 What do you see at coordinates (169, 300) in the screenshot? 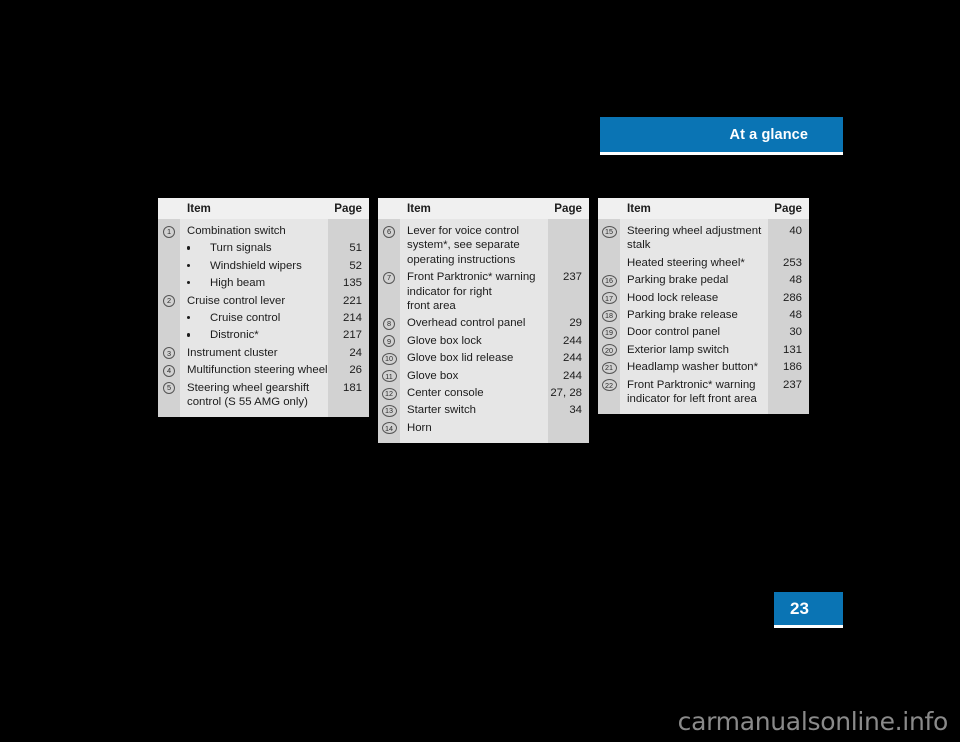
I see `cell-item-number: 2` at bounding box center [169, 300].